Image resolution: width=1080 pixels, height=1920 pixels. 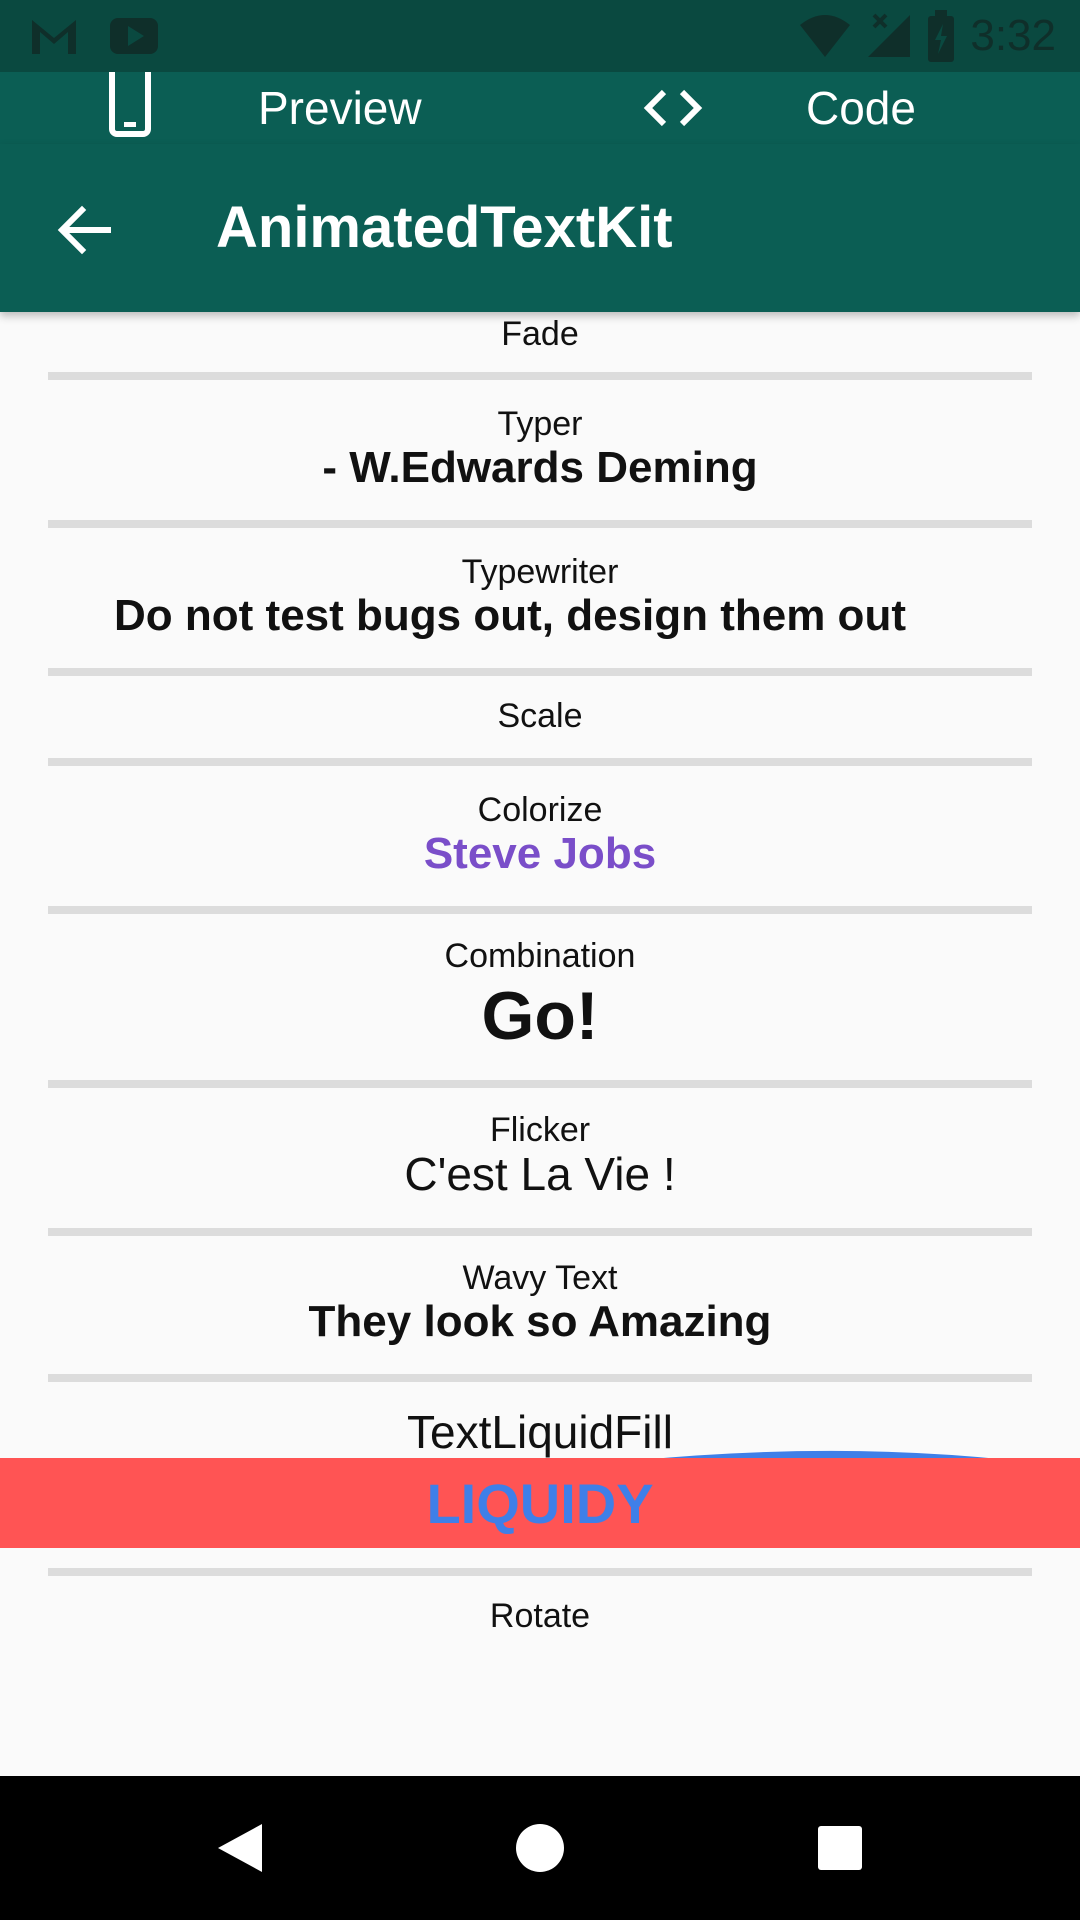 I want to click on phone-icon, so click(x=130, y=104).